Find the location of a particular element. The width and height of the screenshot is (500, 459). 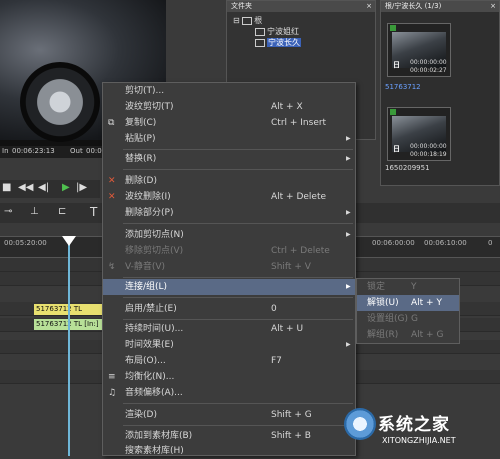

tree-item-root: ⊟ 根 is located at coordinates (247, 20).